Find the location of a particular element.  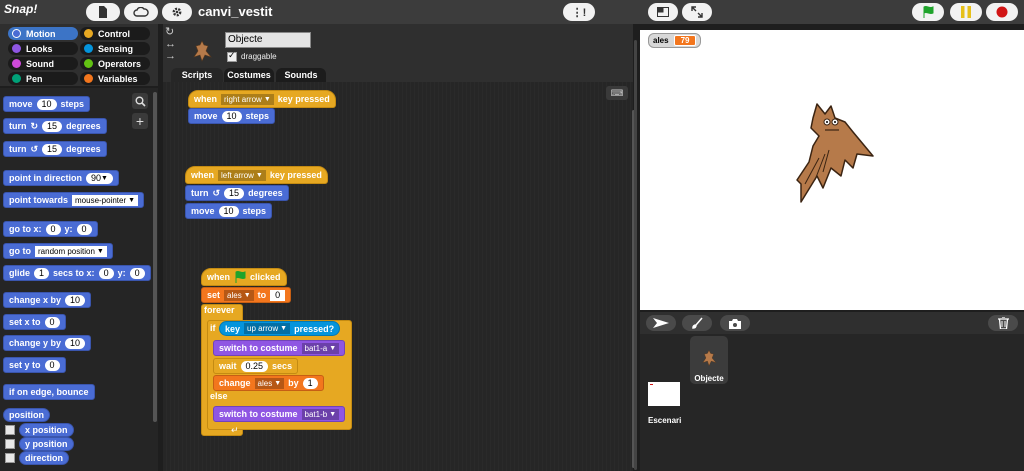

costume-dropdown: bat1-a ▼ is located at coordinates (320, 348).